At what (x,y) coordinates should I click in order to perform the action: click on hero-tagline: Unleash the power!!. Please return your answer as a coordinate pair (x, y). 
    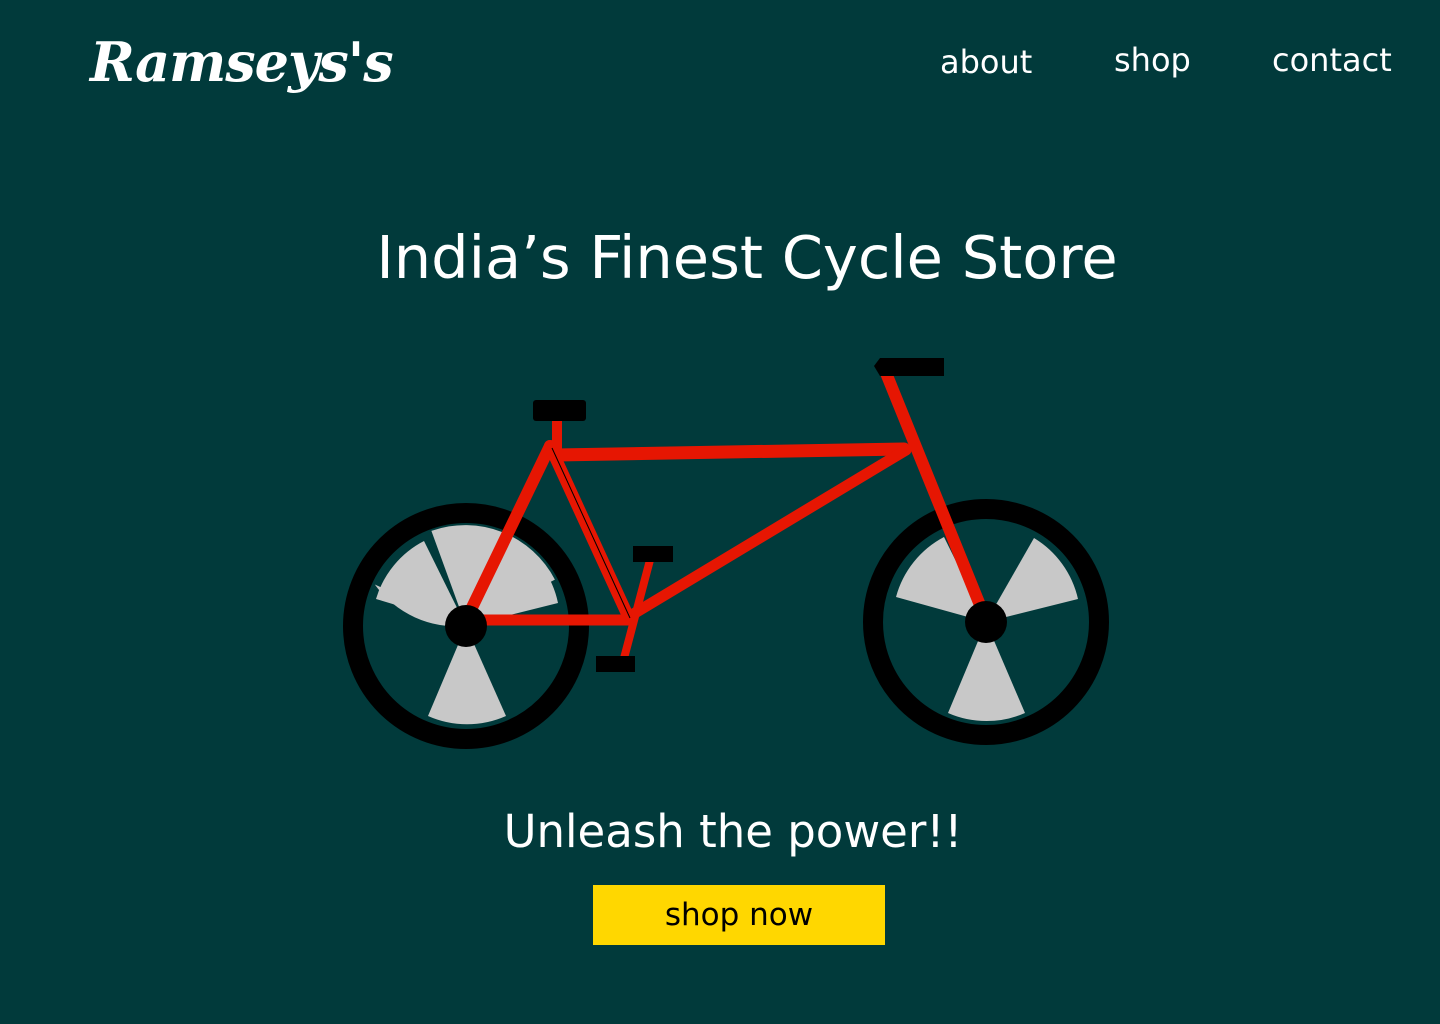
    Looking at the image, I should click on (733, 831).